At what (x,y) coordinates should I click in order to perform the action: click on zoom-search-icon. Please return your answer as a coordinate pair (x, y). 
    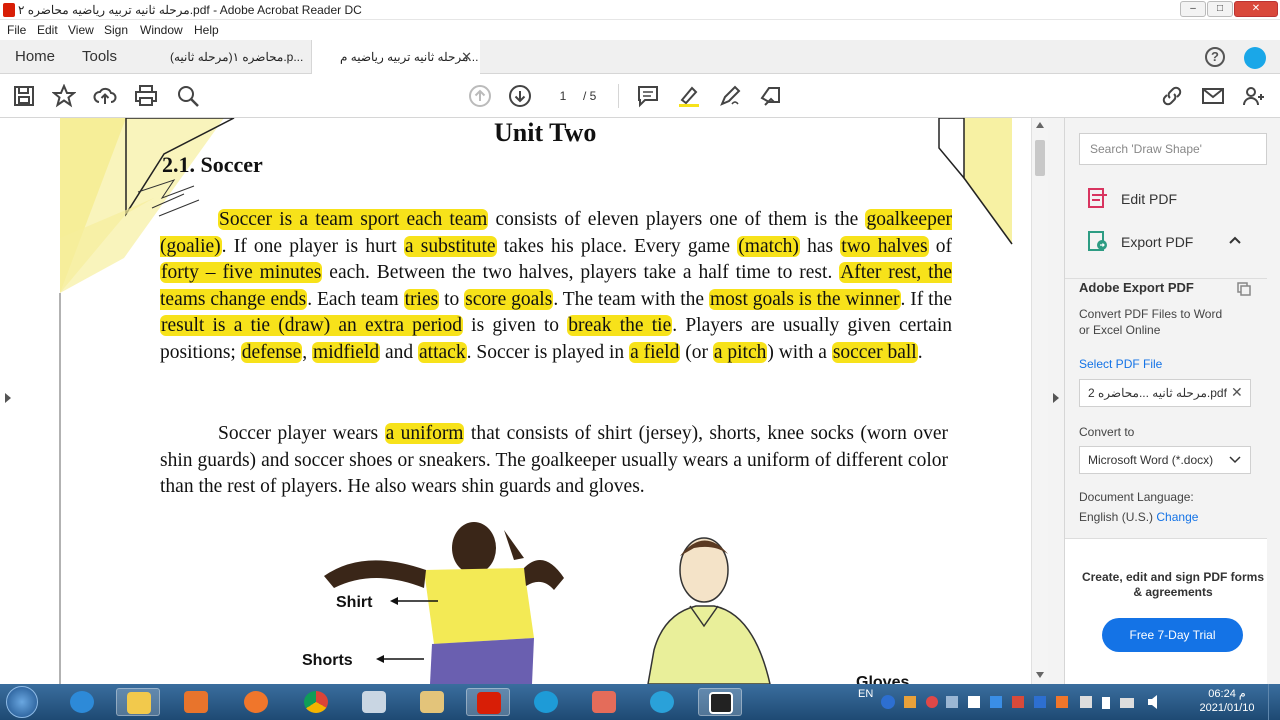
    Looking at the image, I should click on (188, 96).